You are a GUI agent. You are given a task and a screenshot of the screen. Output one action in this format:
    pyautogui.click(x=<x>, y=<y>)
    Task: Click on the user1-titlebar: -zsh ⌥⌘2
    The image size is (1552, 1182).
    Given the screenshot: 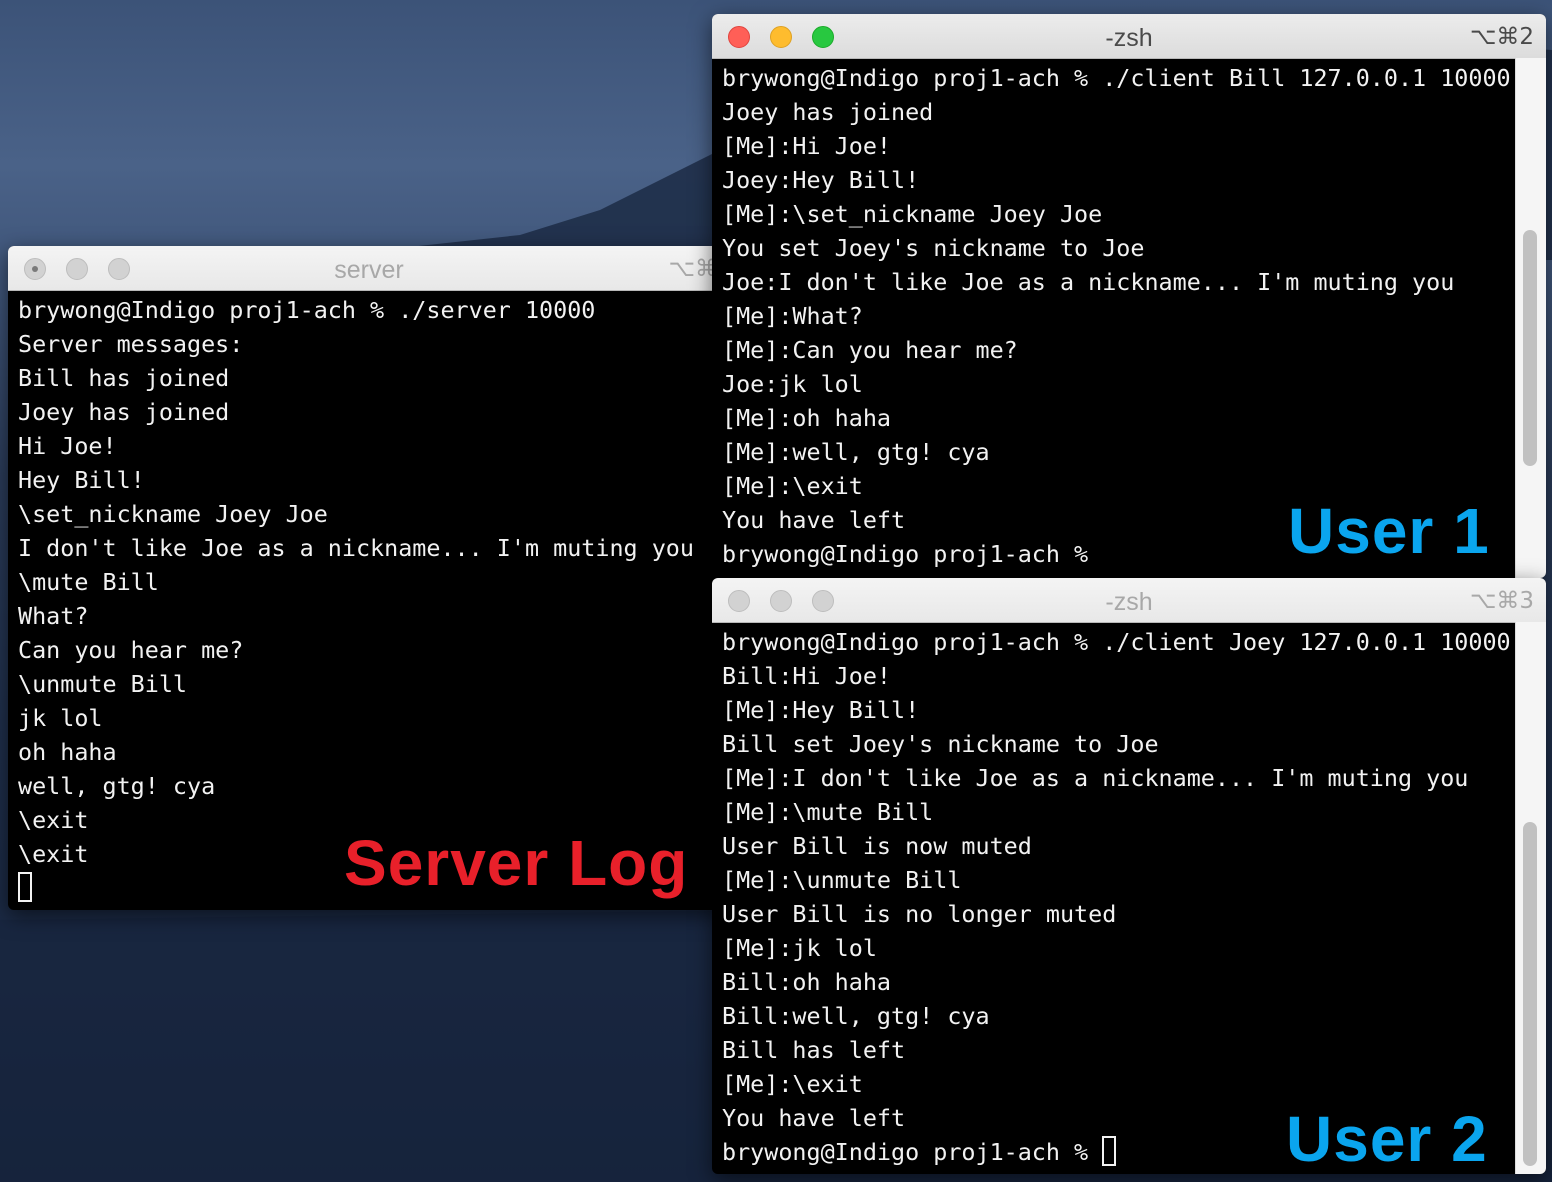 What is the action you would take?
    pyautogui.click(x=1129, y=36)
    